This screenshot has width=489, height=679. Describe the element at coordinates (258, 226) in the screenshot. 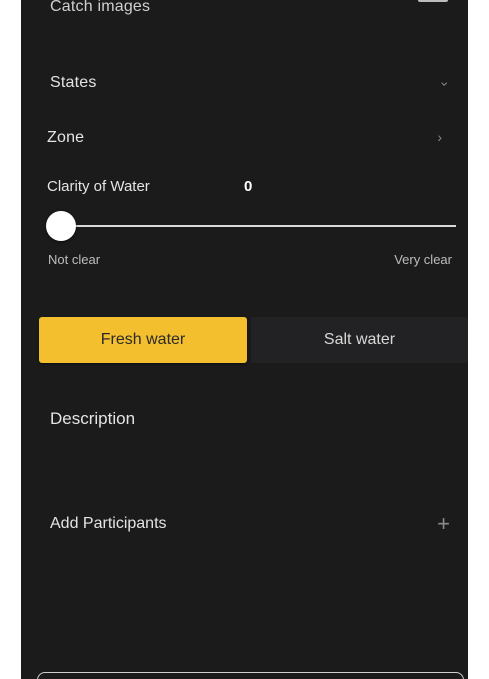

I see `clarity-slider-track` at that location.